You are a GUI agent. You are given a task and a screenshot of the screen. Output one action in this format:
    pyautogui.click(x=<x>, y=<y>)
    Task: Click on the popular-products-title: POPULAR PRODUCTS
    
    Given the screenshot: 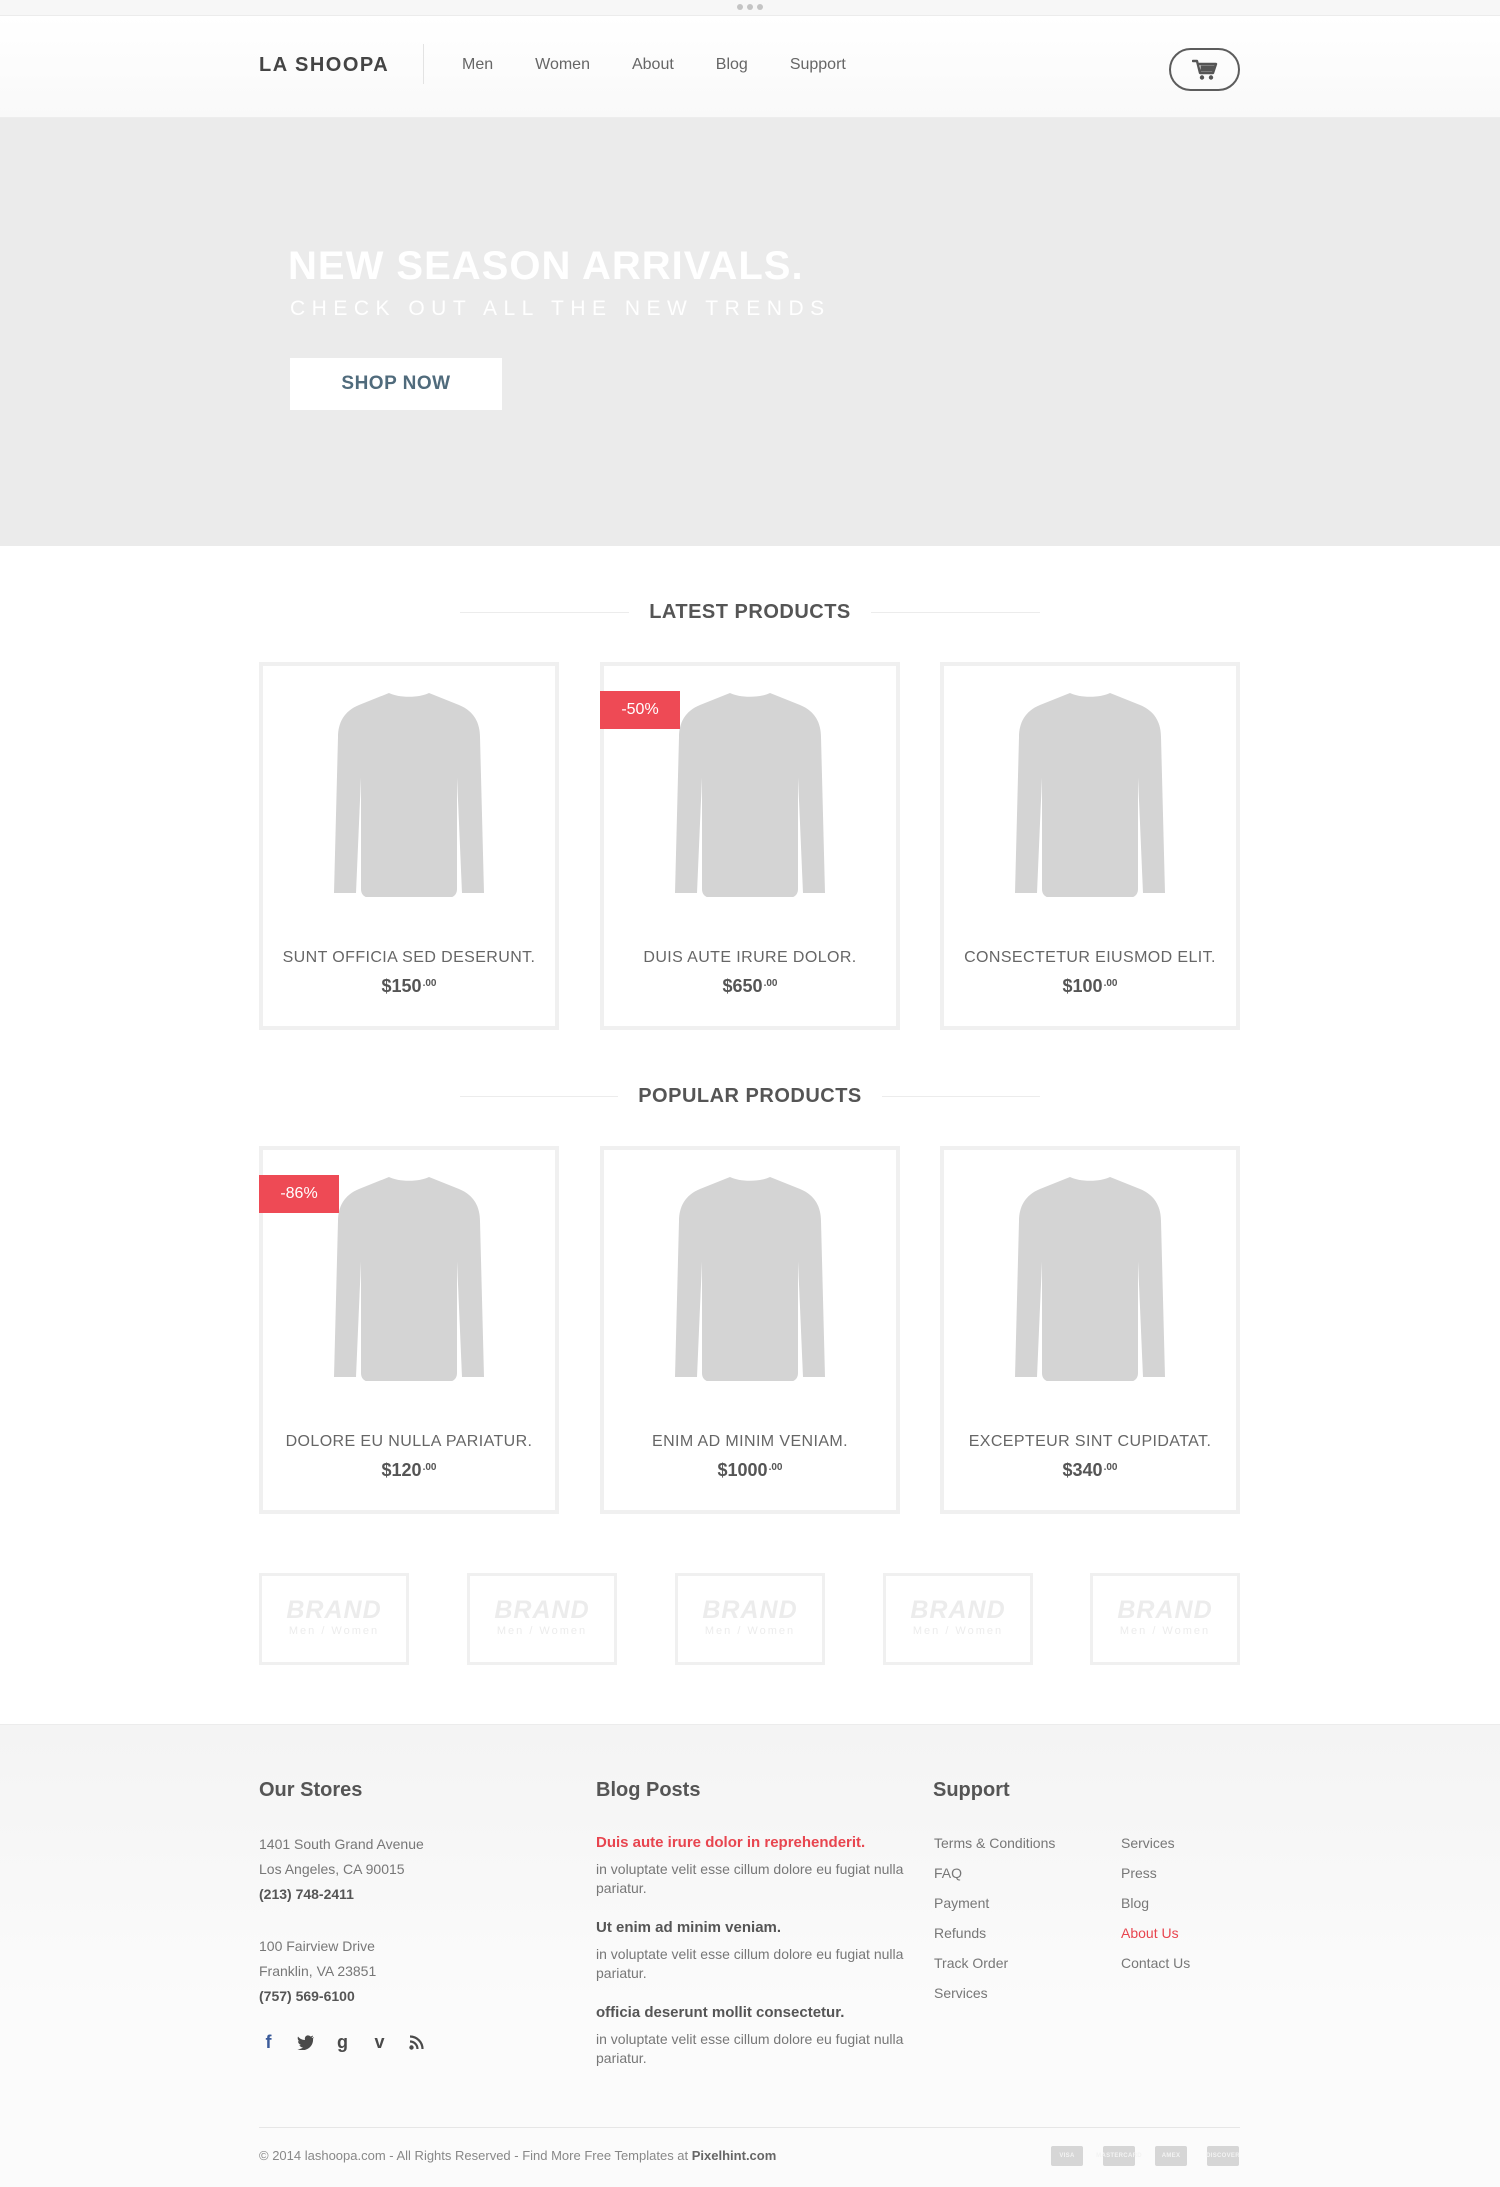 What is the action you would take?
    pyautogui.click(x=750, y=1096)
    